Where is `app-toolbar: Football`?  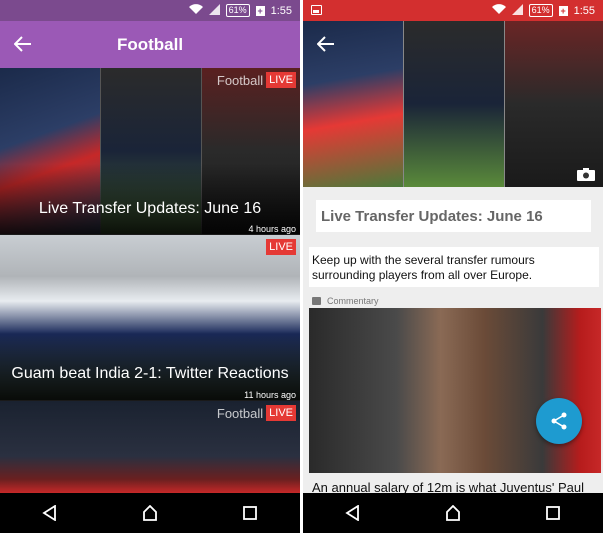
app-toolbar: Football is located at coordinates (150, 44).